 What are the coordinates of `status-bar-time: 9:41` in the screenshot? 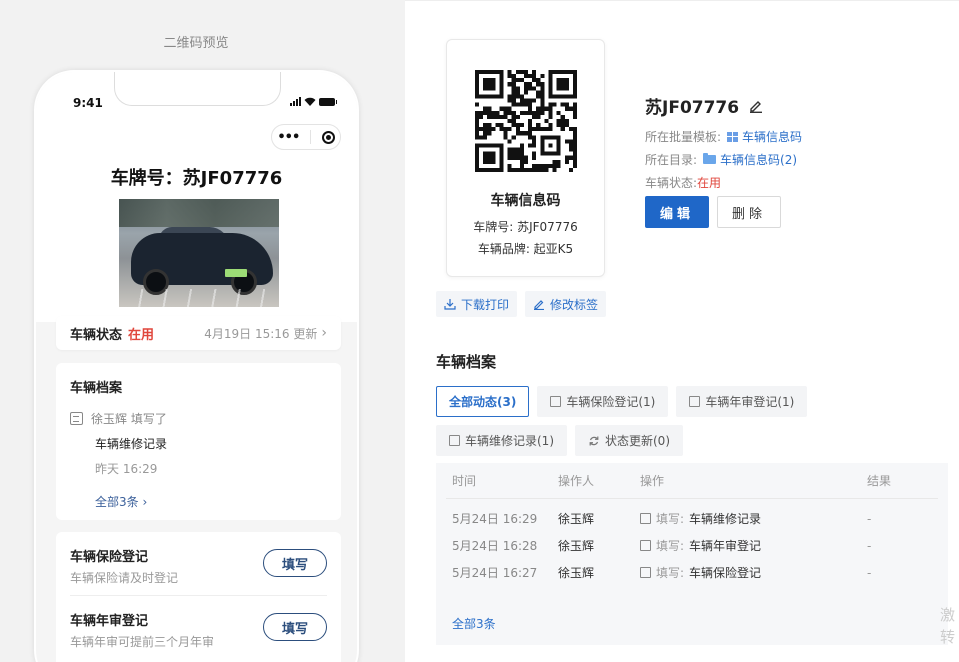 It's located at (88, 103).